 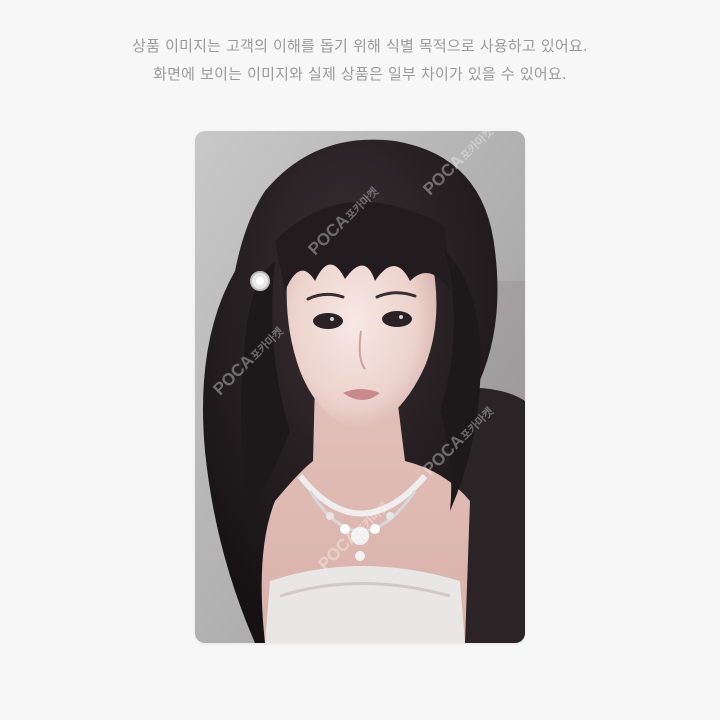 What do you see at coordinates (360, 46) in the screenshot?
I see `disclaimer-line-1: 상품 이미지는 고객의 이해를 돕기 위해 식별 목적으로 사용하고 있어요.` at bounding box center [360, 46].